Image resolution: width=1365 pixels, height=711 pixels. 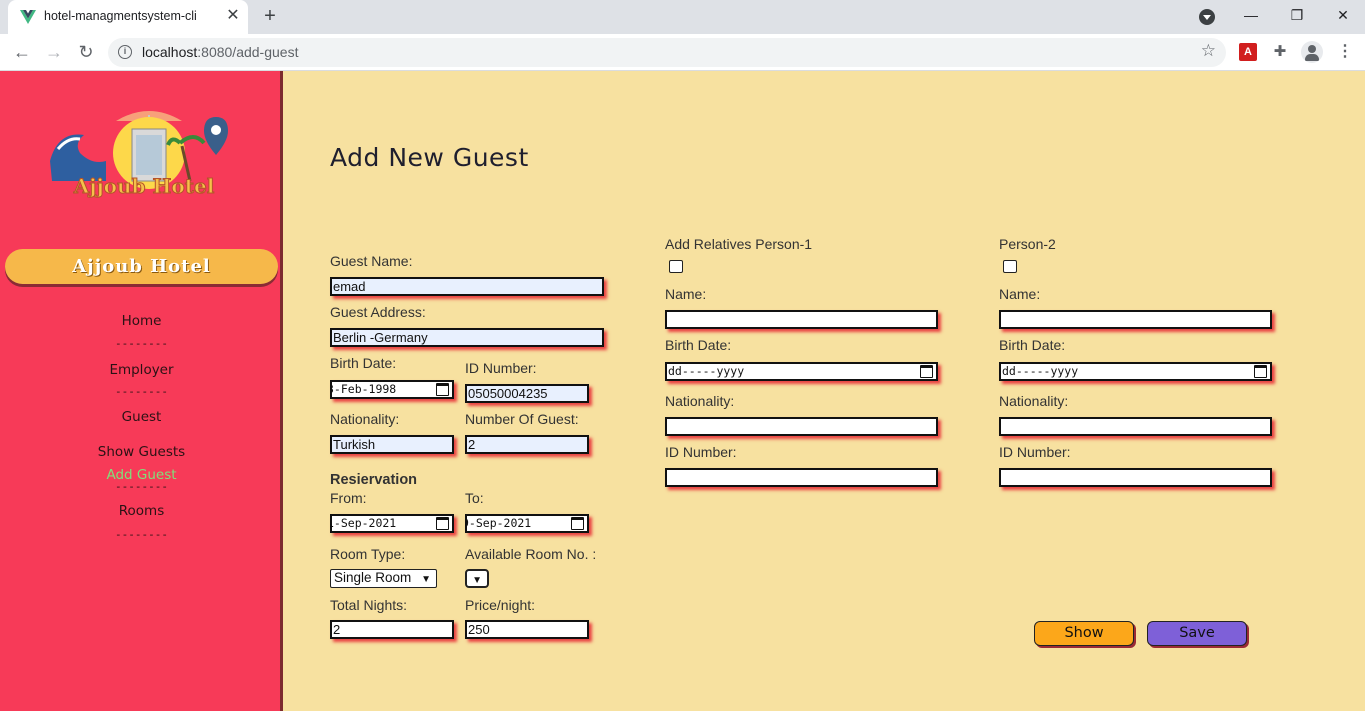 What do you see at coordinates (467, 286) in the screenshot?
I see `guest-name-input: emad` at bounding box center [467, 286].